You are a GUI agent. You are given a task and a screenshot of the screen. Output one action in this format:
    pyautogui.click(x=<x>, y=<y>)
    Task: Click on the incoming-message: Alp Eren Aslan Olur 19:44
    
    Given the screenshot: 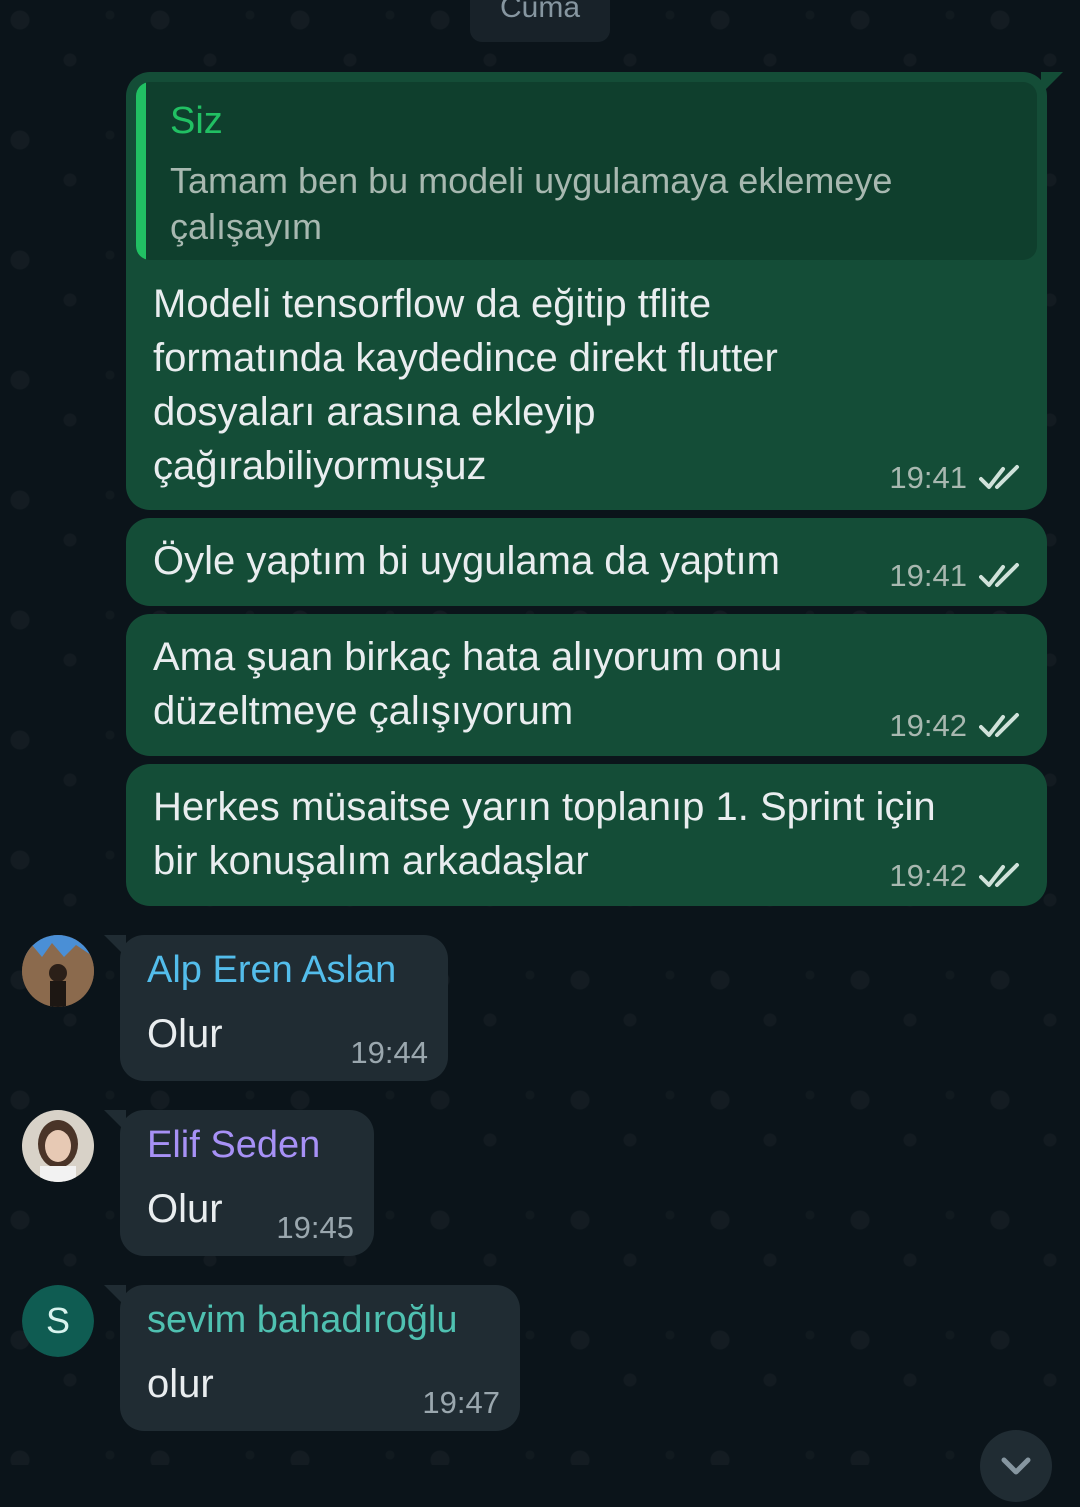 What is the action you would take?
    pyautogui.click(x=276, y=1008)
    